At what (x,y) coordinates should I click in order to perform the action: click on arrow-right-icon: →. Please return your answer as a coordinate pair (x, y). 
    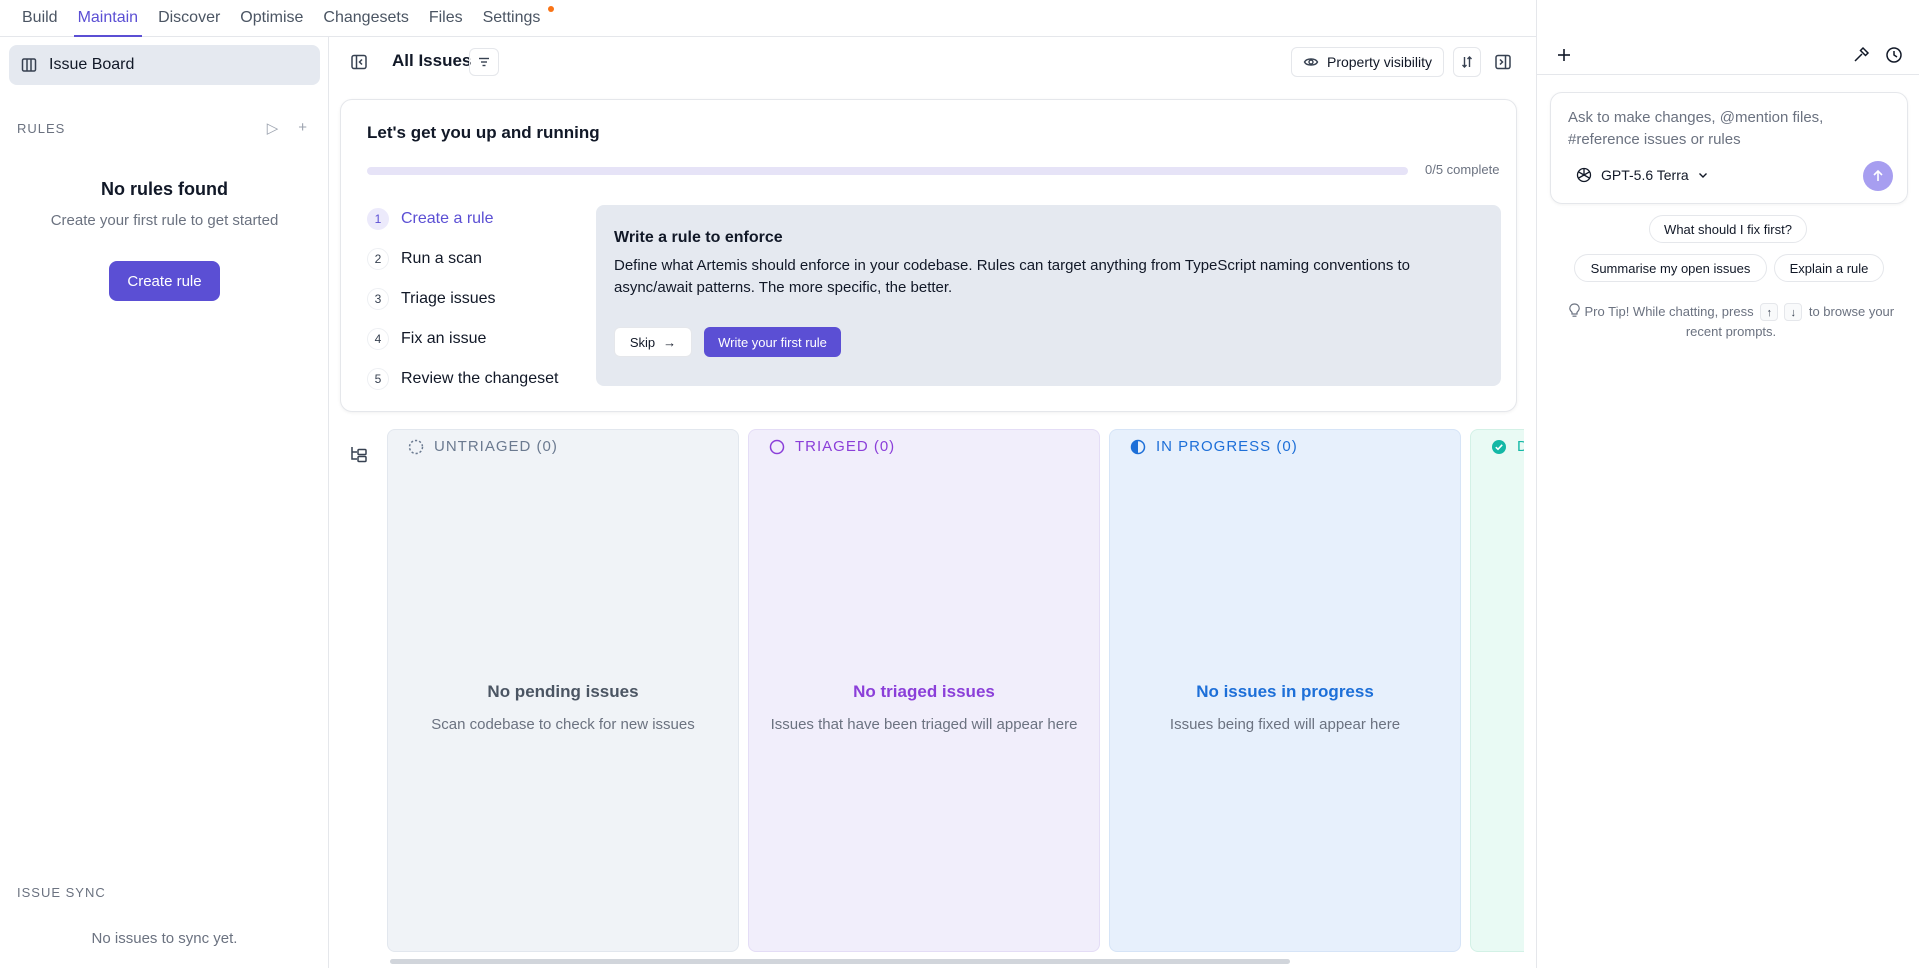
    Looking at the image, I should click on (670, 342).